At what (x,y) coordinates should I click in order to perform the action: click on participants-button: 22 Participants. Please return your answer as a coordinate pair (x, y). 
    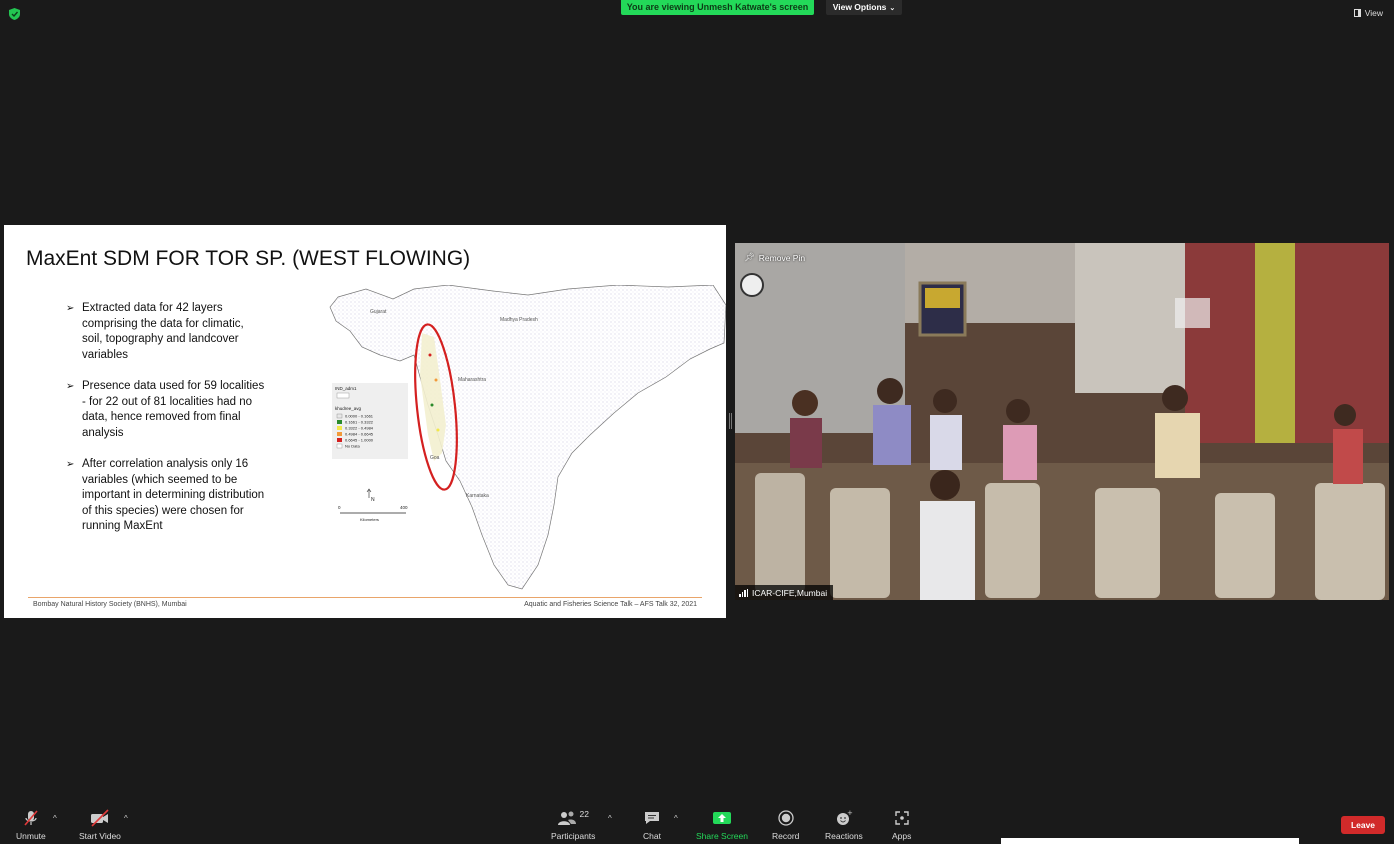
    Looking at the image, I should click on (573, 824).